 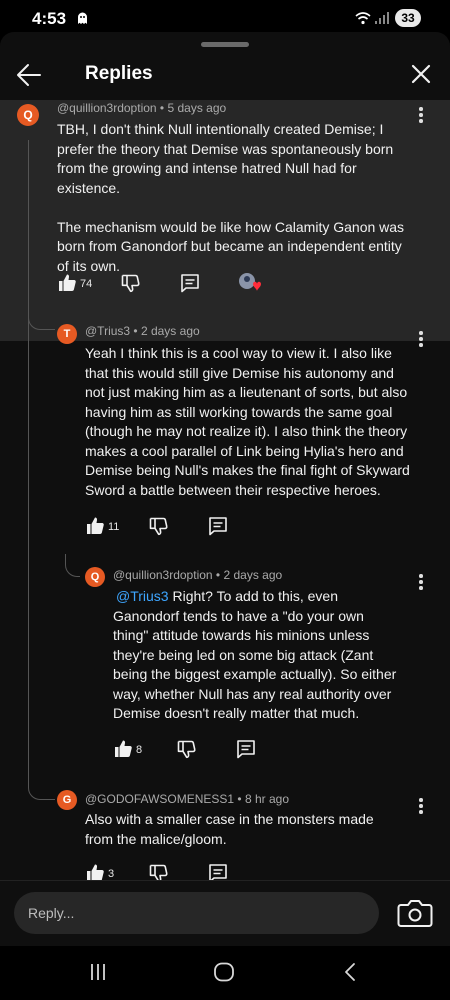 What do you see at coordinates (86, 284) in the screenshot?
I see `like-count: 74` at bounding box center [86, 284].